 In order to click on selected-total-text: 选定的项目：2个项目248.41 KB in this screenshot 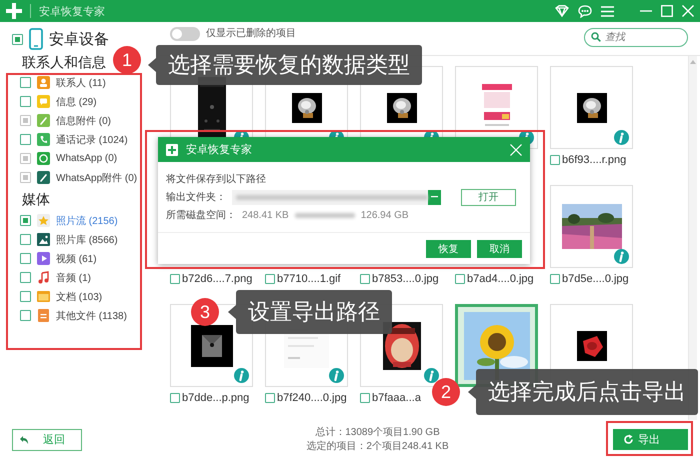, I will do `click(377, 447)`.